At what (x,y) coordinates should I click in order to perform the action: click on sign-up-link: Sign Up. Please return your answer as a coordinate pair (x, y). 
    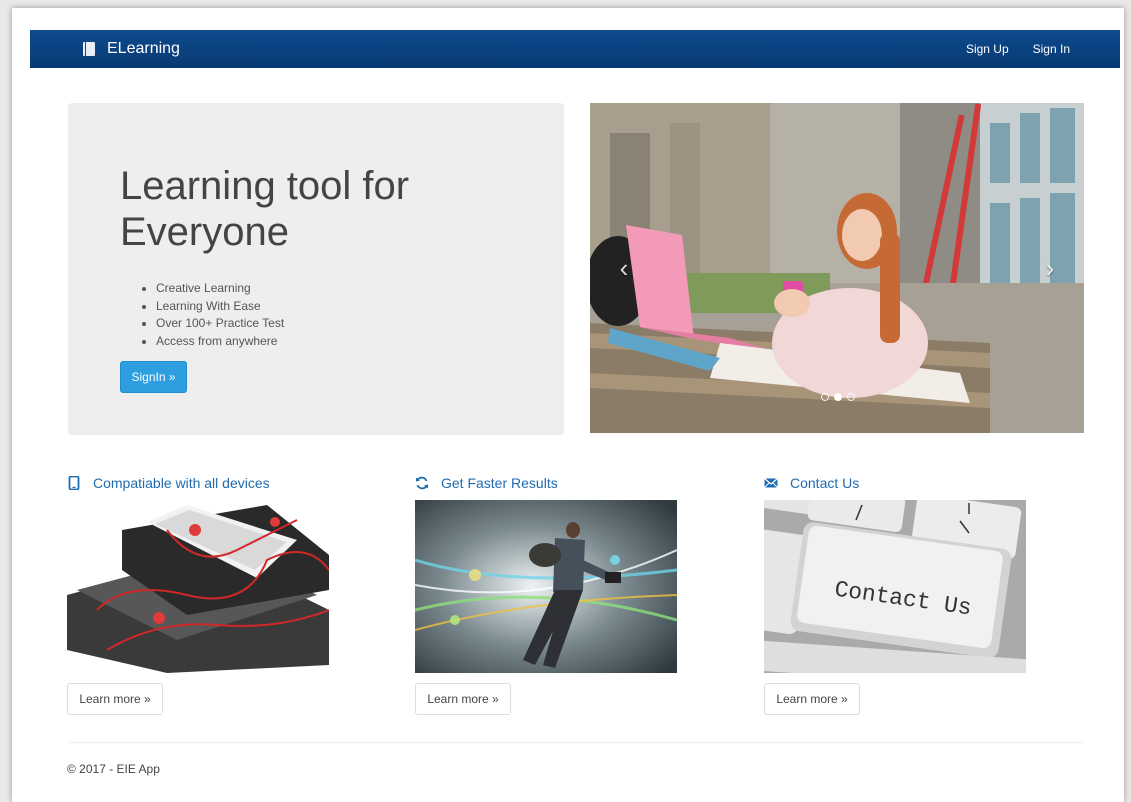
    Looking at the image, I should click on (987, 49).